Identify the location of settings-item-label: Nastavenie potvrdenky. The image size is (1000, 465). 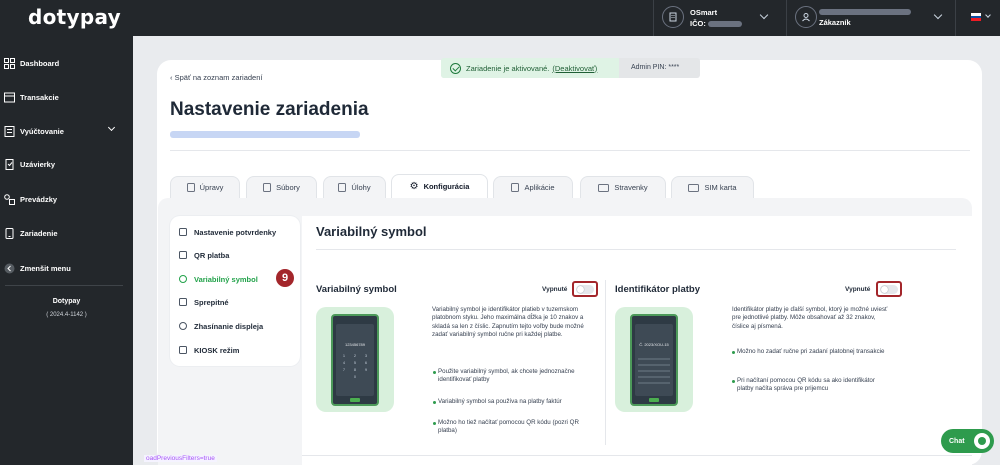
(235, 232).